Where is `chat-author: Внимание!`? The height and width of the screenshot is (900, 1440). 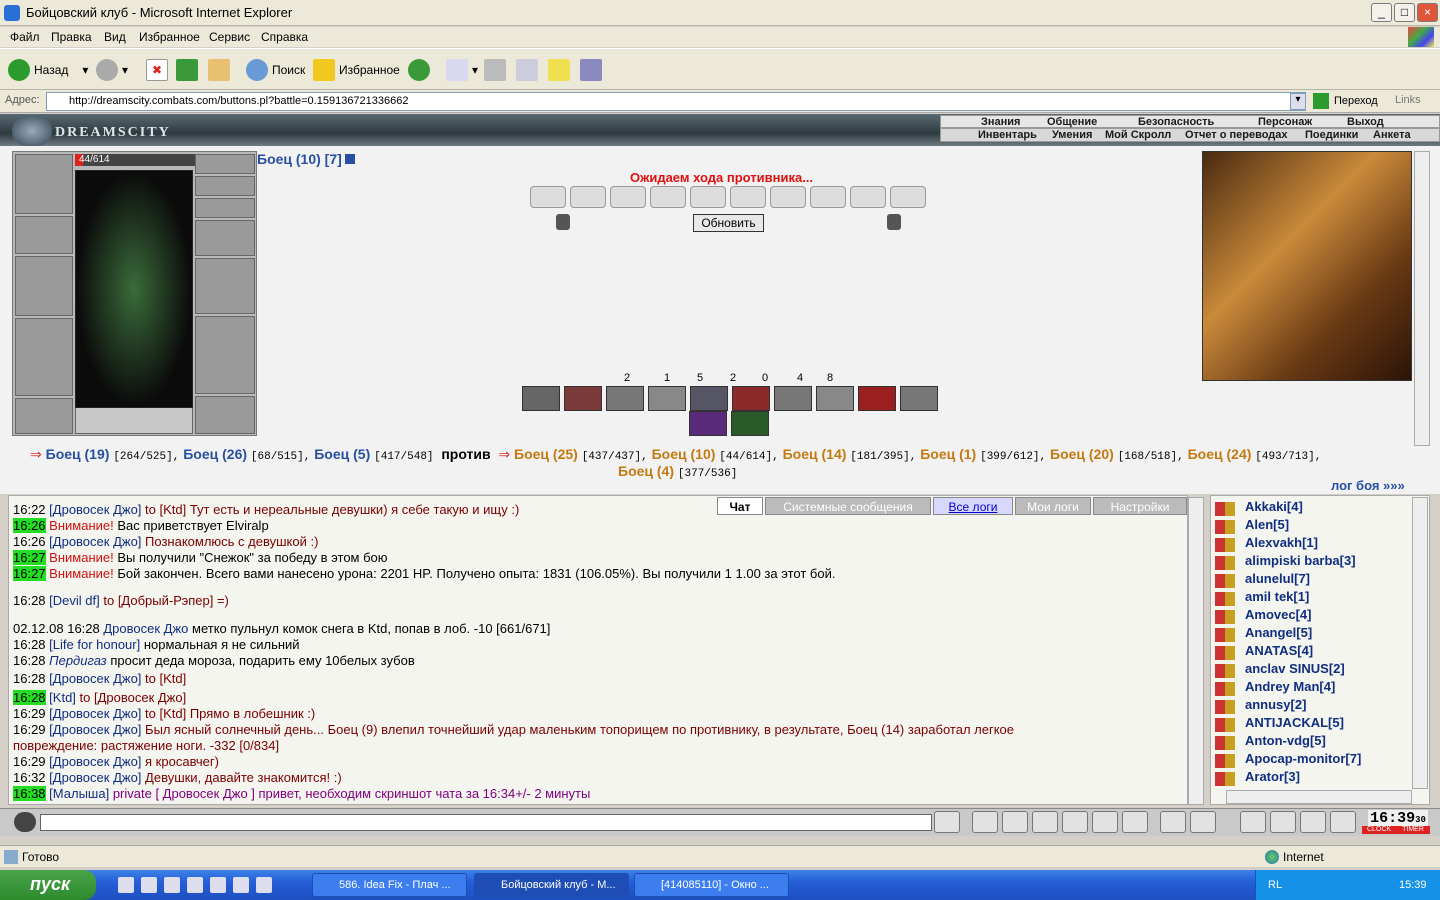 chat-author: Внимание! is located at coordinates (81, 557).